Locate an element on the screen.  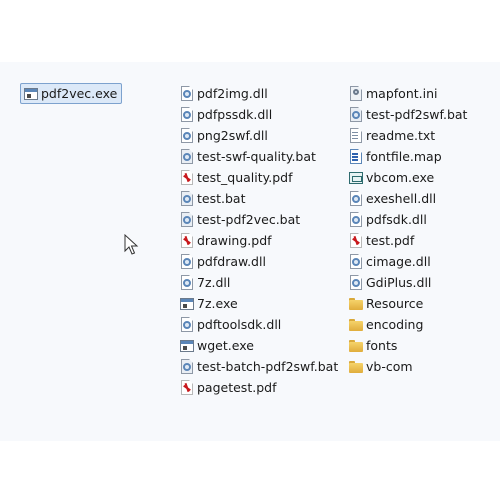
file-item-label: cimage.dll is located at coordinates (398, 261).